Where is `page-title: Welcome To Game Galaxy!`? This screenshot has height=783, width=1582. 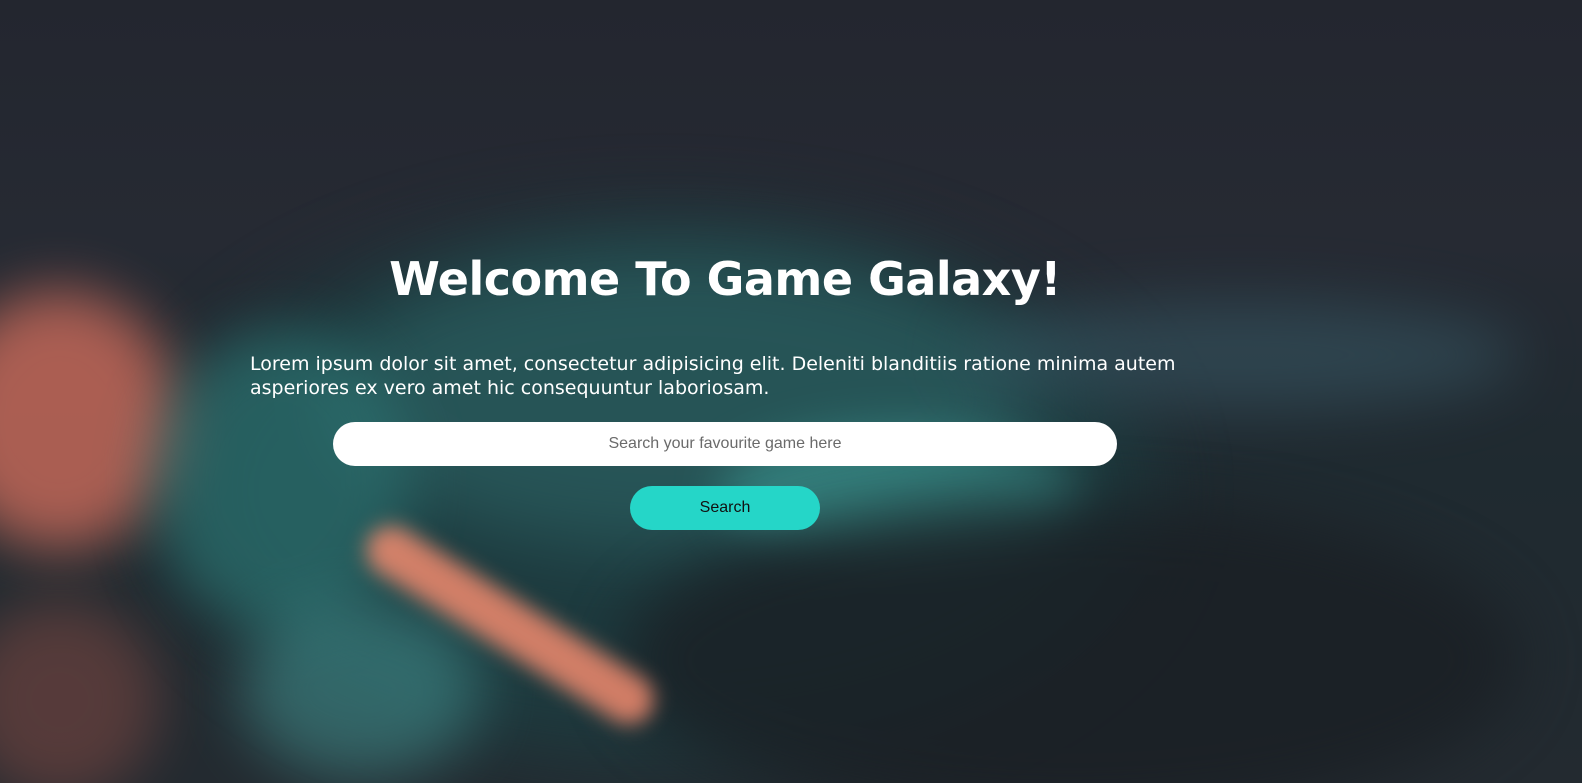 page-title: Welcome To Game Galaxy! is located at coordinates (725, 279).